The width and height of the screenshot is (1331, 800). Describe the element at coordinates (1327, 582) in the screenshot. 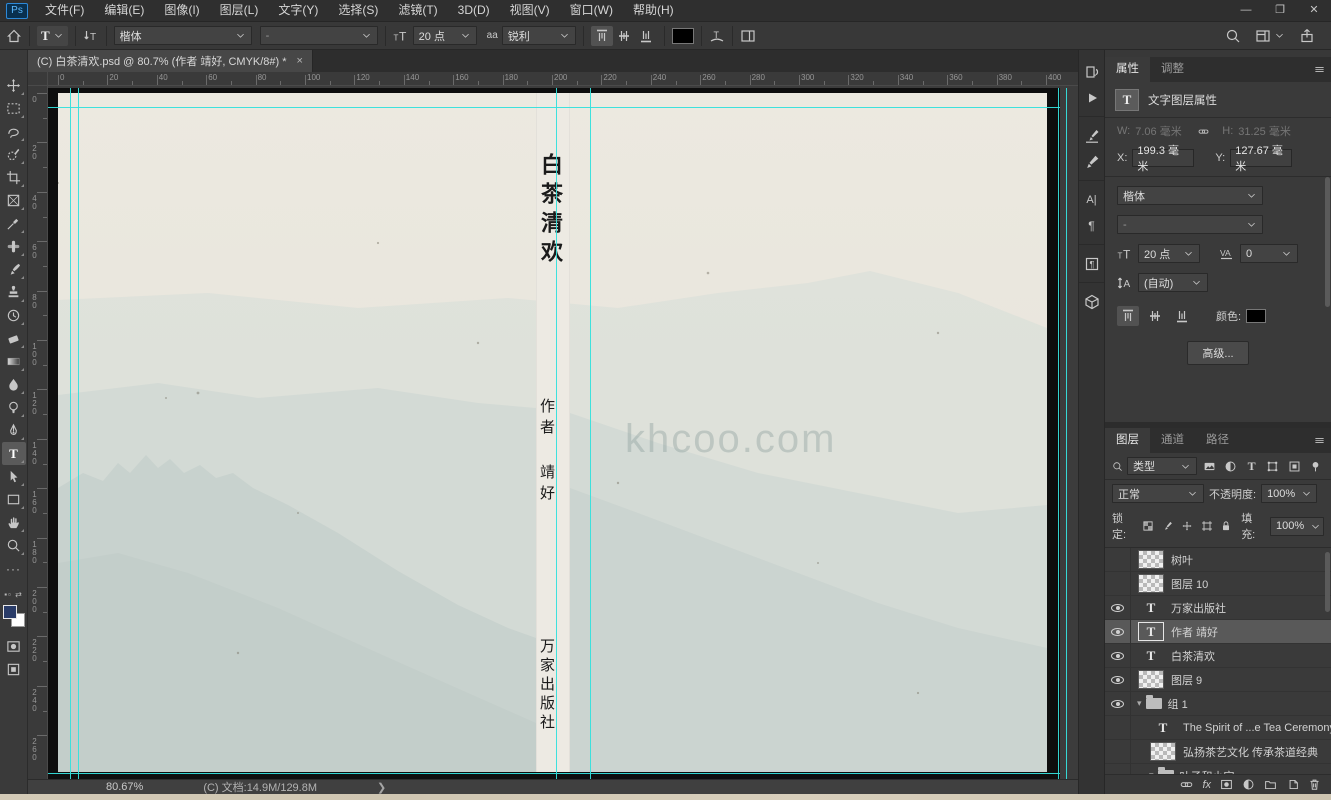

I see `layers-scrollbar` at that location.